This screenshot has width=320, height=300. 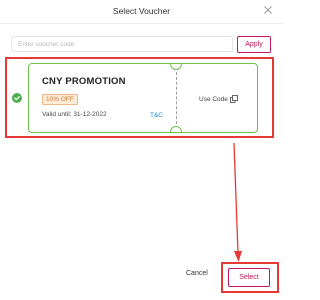 I want to click on discount-badge: 10% OFF, so click(x=60, y=99).